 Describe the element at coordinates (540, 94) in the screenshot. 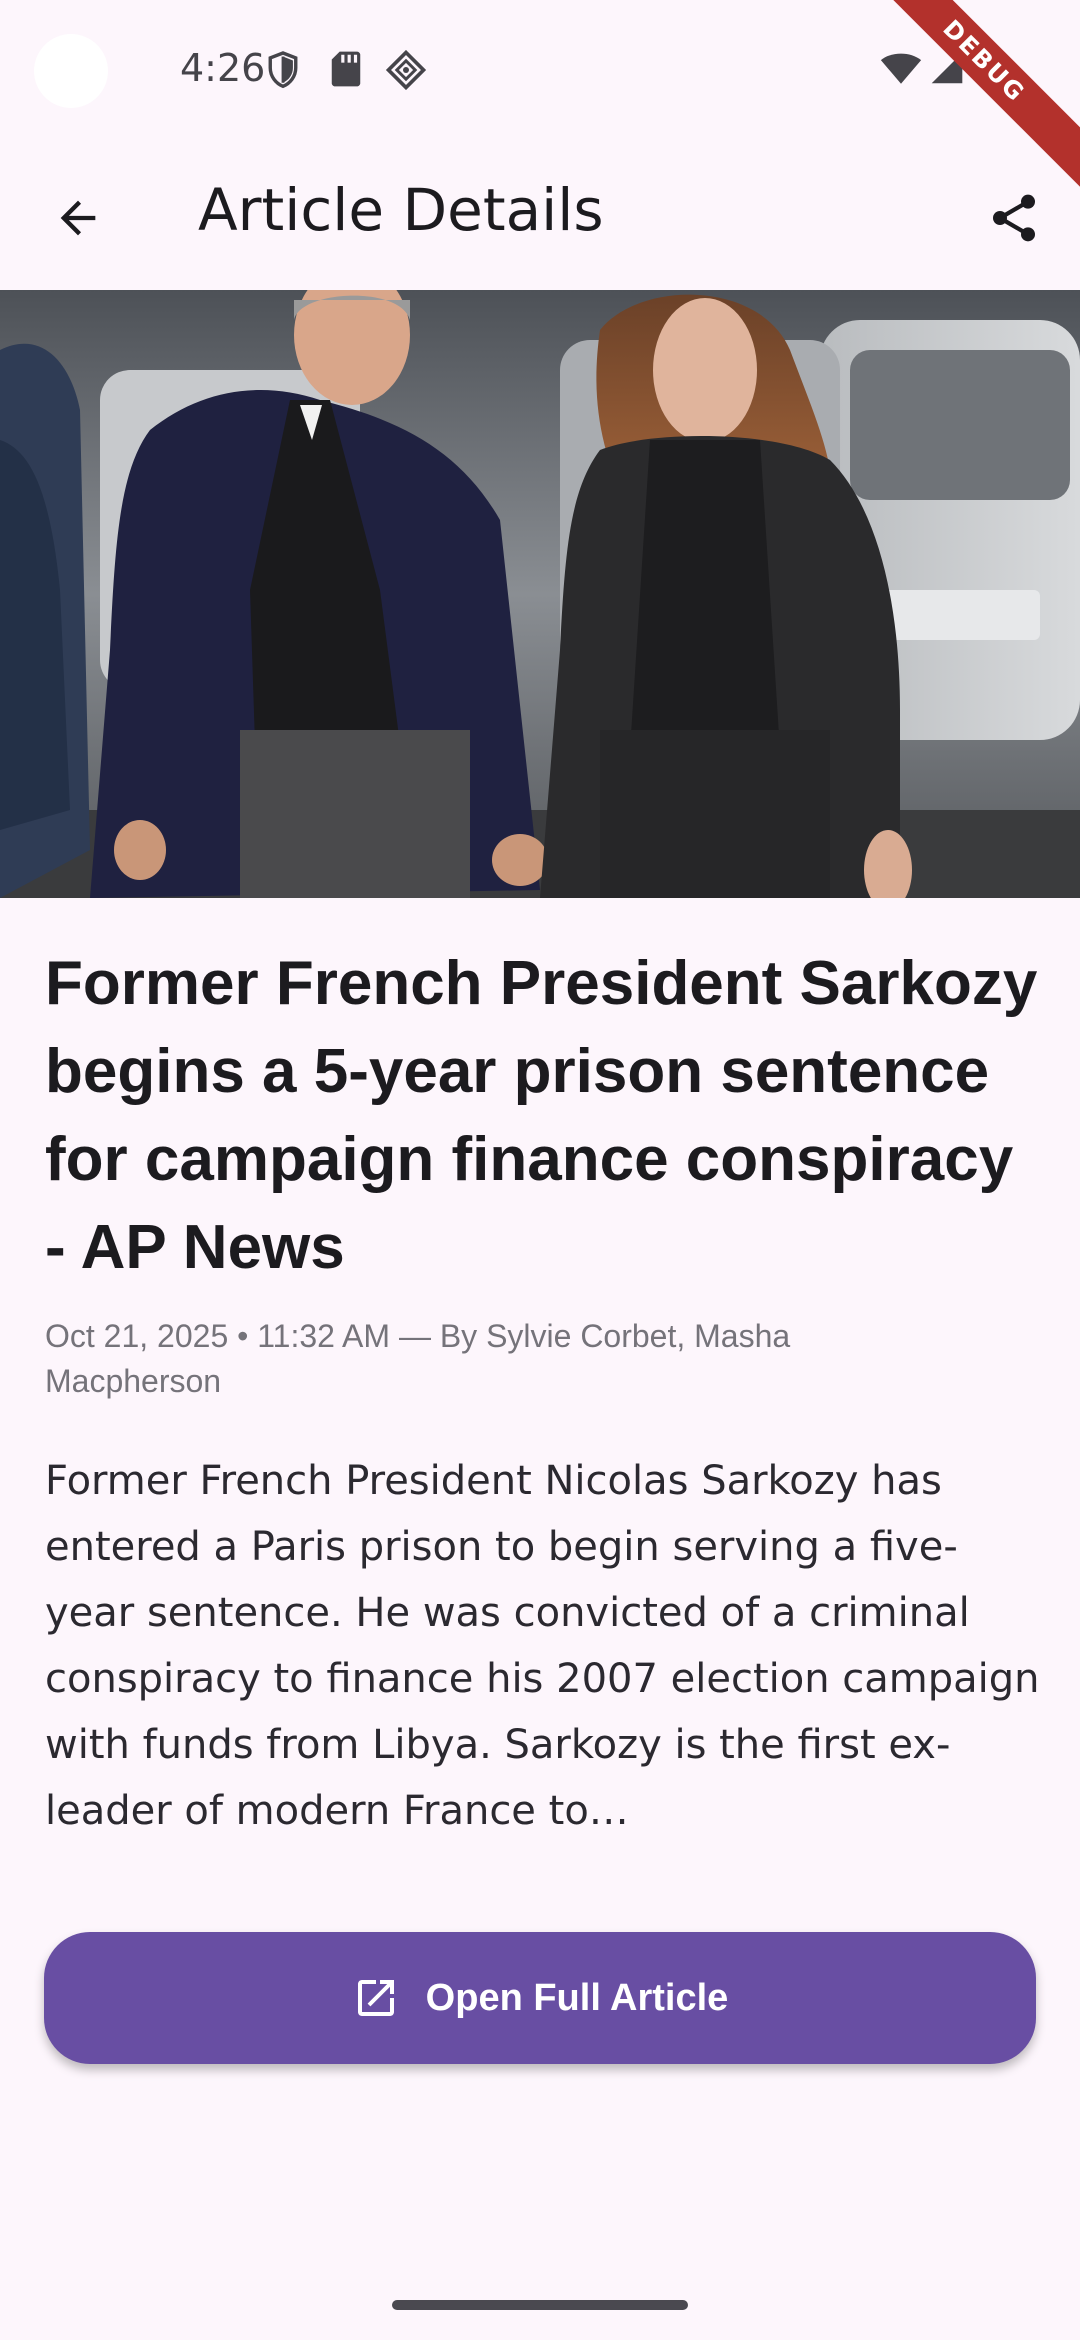

I see `status-bar: 4:26 DEBUG` at that location.